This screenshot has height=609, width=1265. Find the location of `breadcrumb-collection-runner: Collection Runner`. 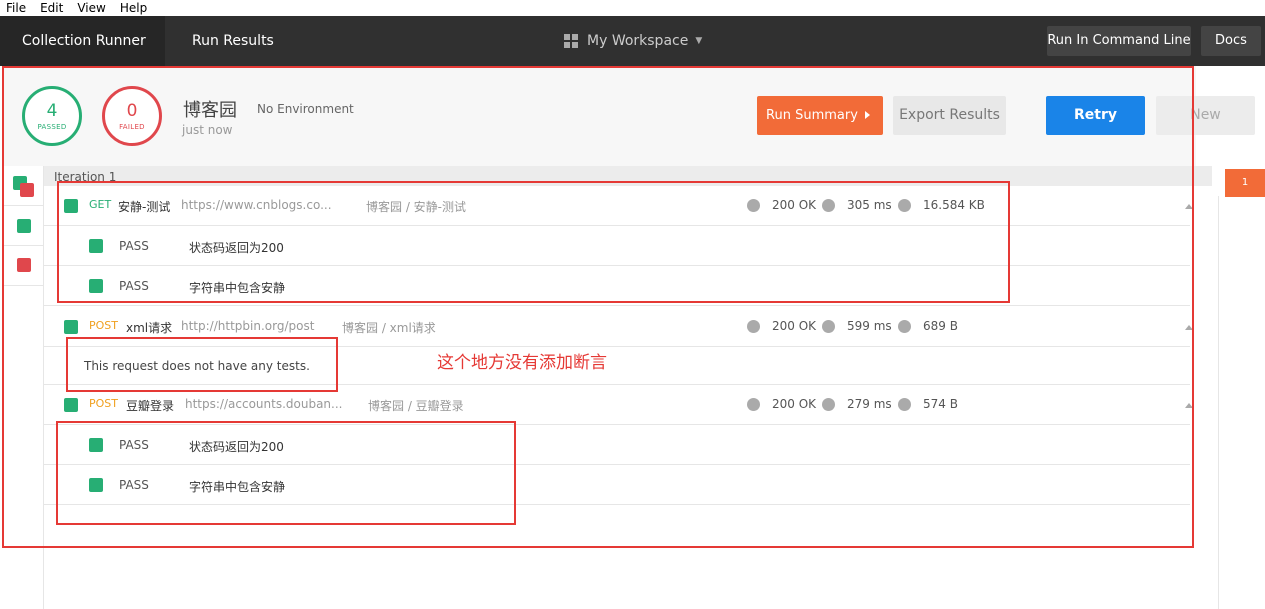

breadcrumb-collection-runner: Collection Runner is located at coordinates (88, 41).